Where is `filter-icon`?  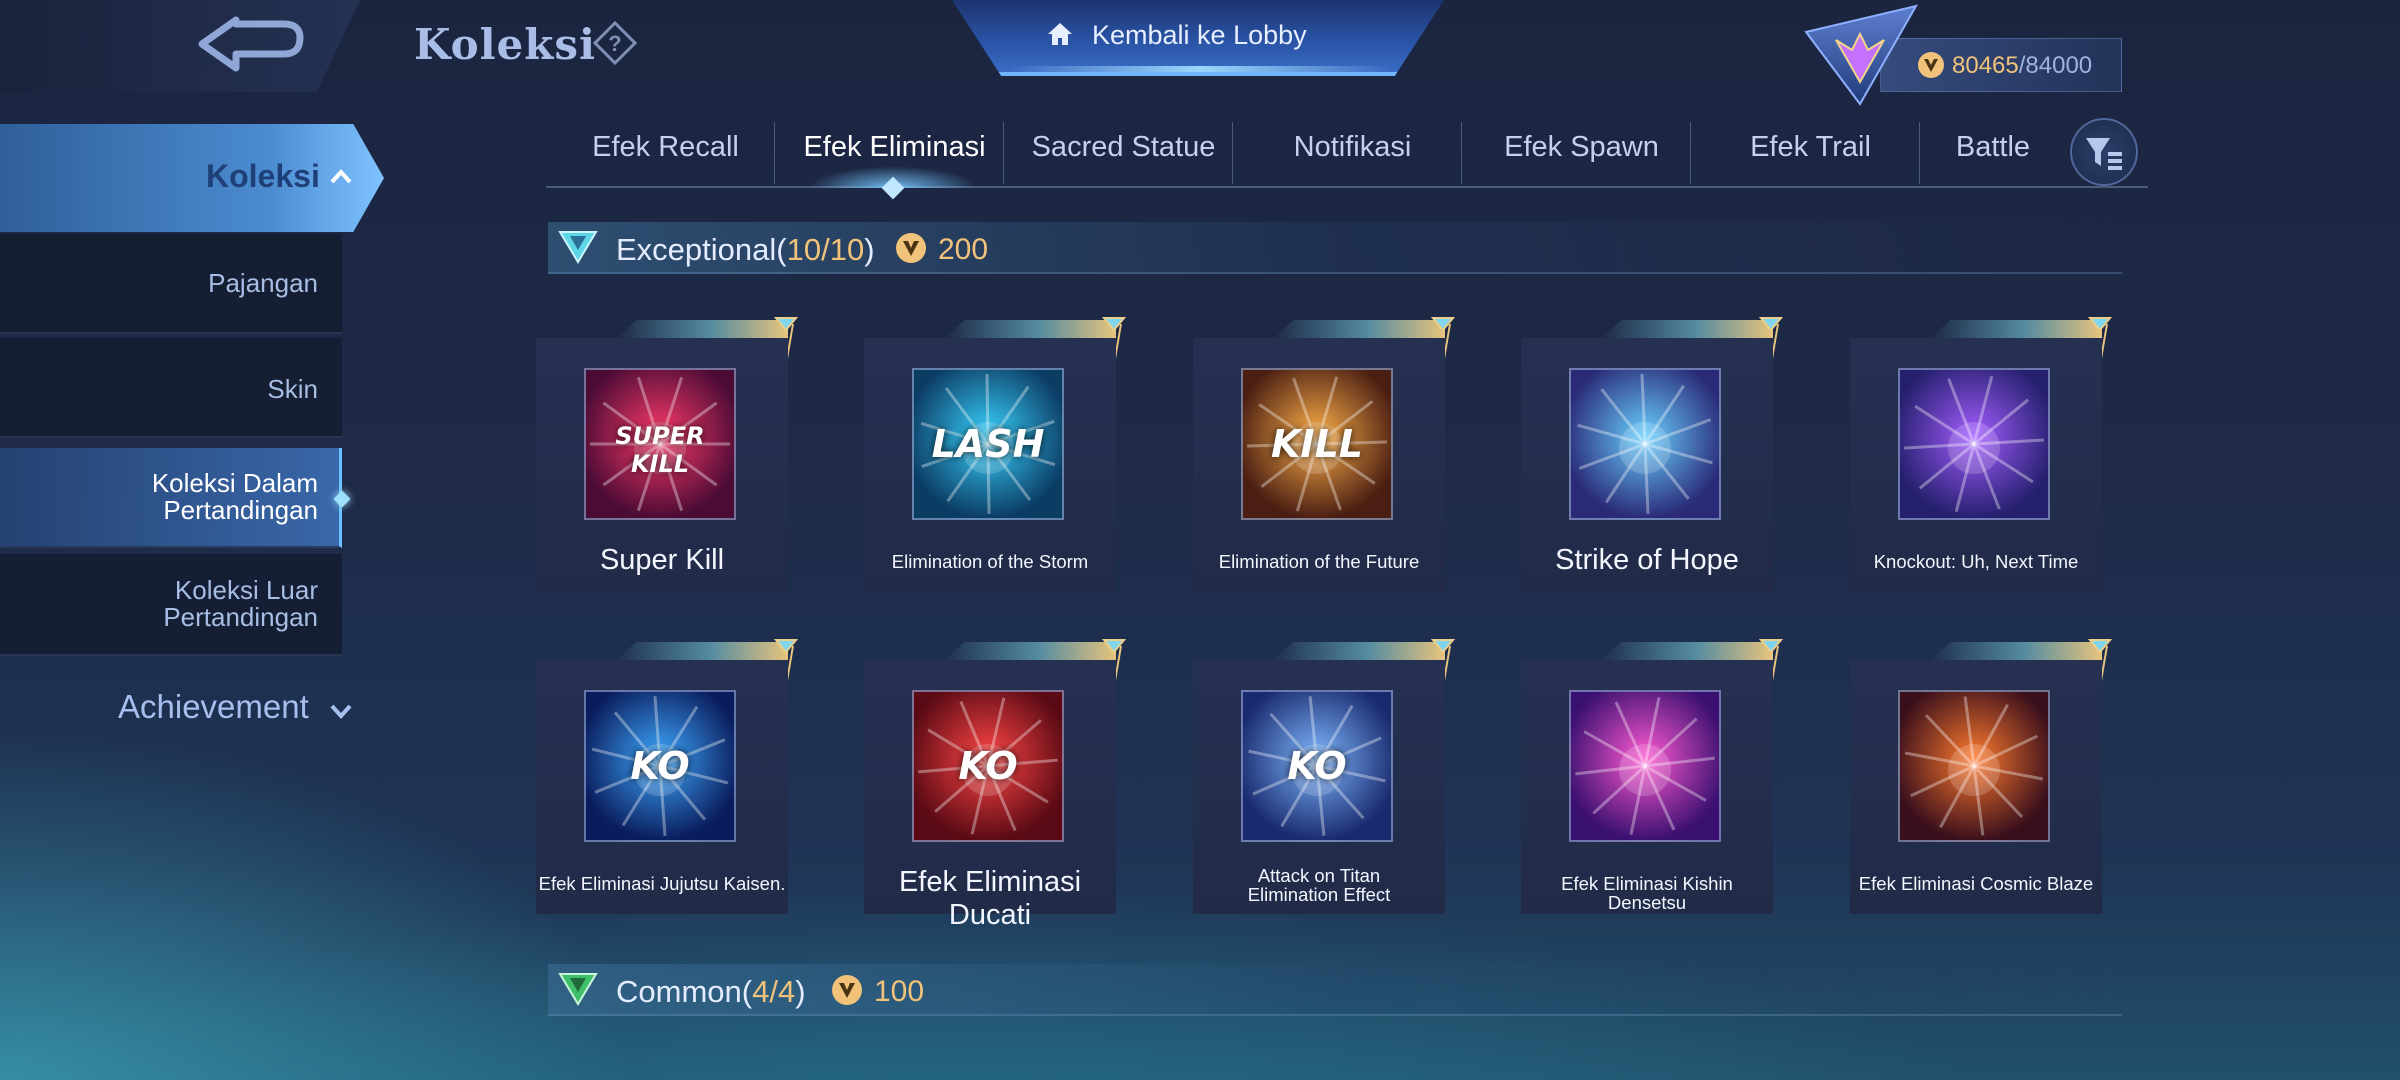 filter-icon is located at coordinates (2104, 154).